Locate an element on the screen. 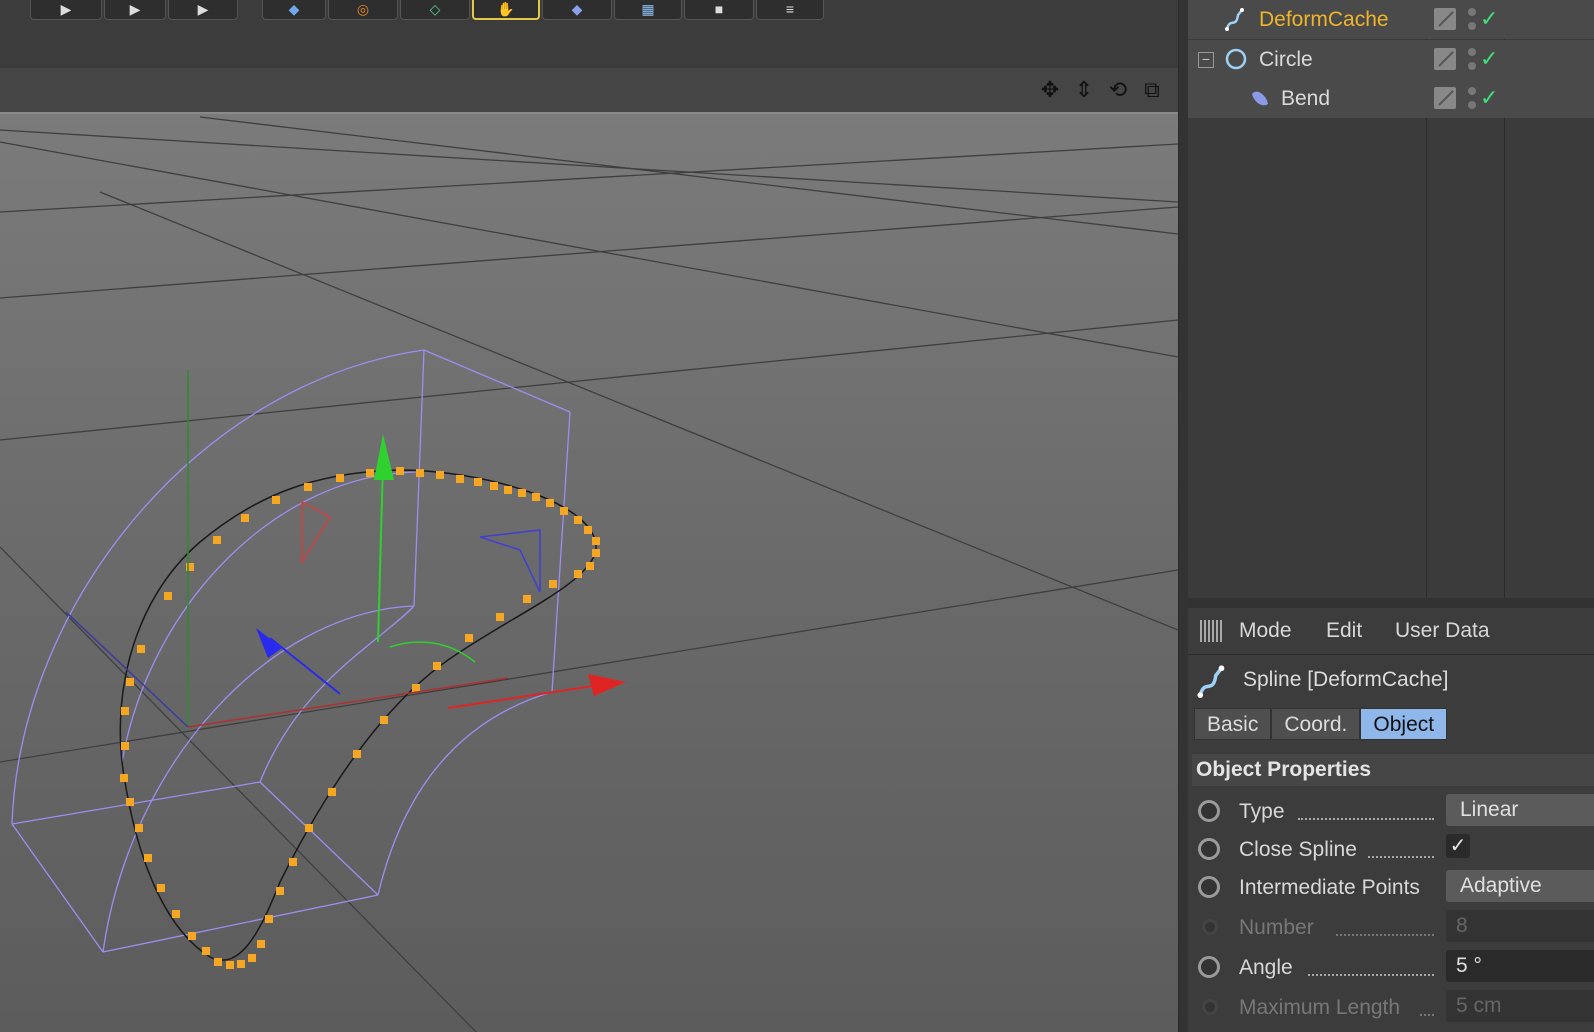  prop-type: Type Linear is located at coordinates (1391, 813).